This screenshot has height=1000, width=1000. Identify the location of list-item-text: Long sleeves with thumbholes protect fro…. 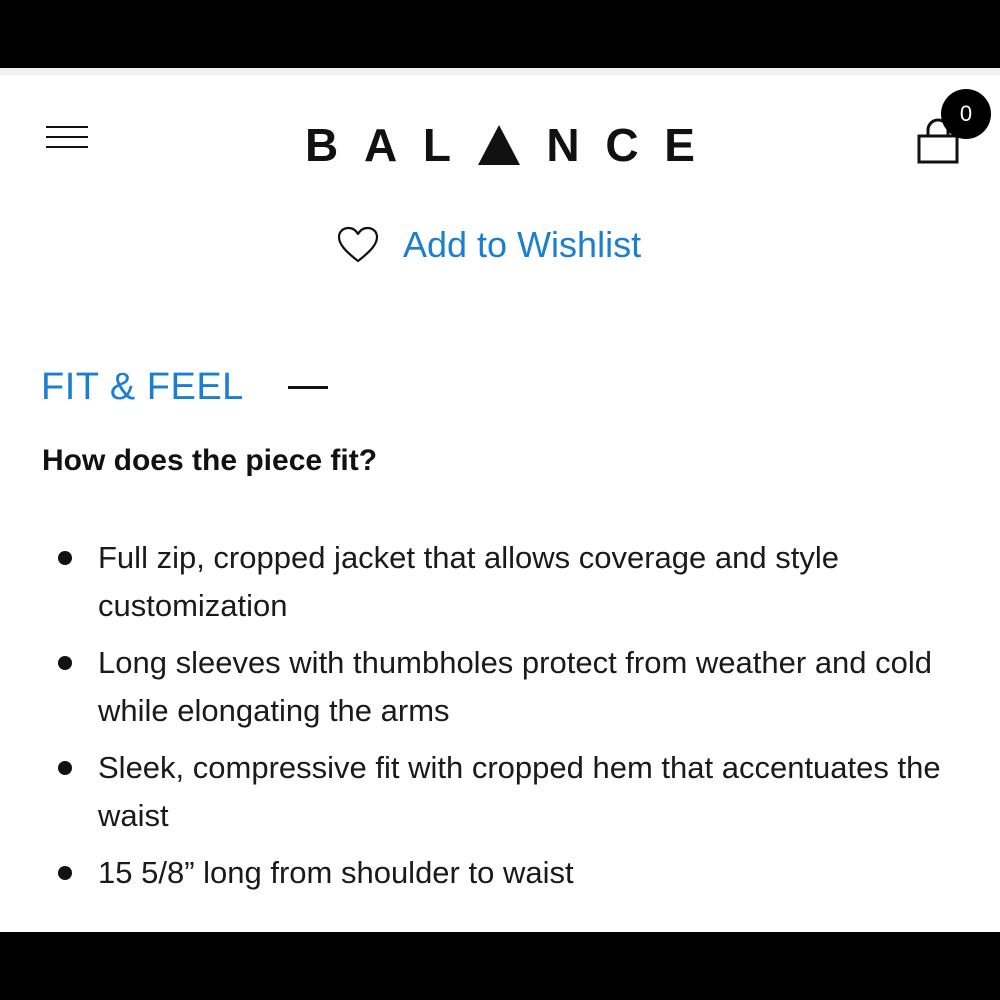
(515, 686).